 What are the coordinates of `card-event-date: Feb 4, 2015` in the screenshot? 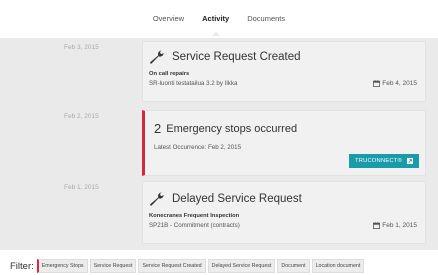 It's located at (399, 83).